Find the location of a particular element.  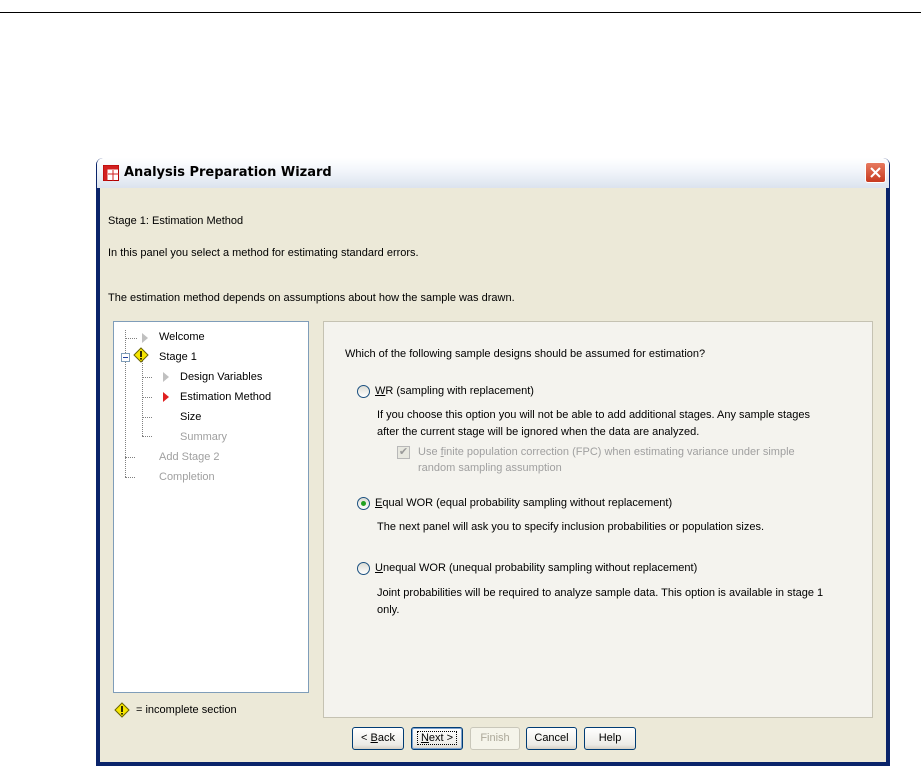

close-icon is located at coordinates (875, 172).